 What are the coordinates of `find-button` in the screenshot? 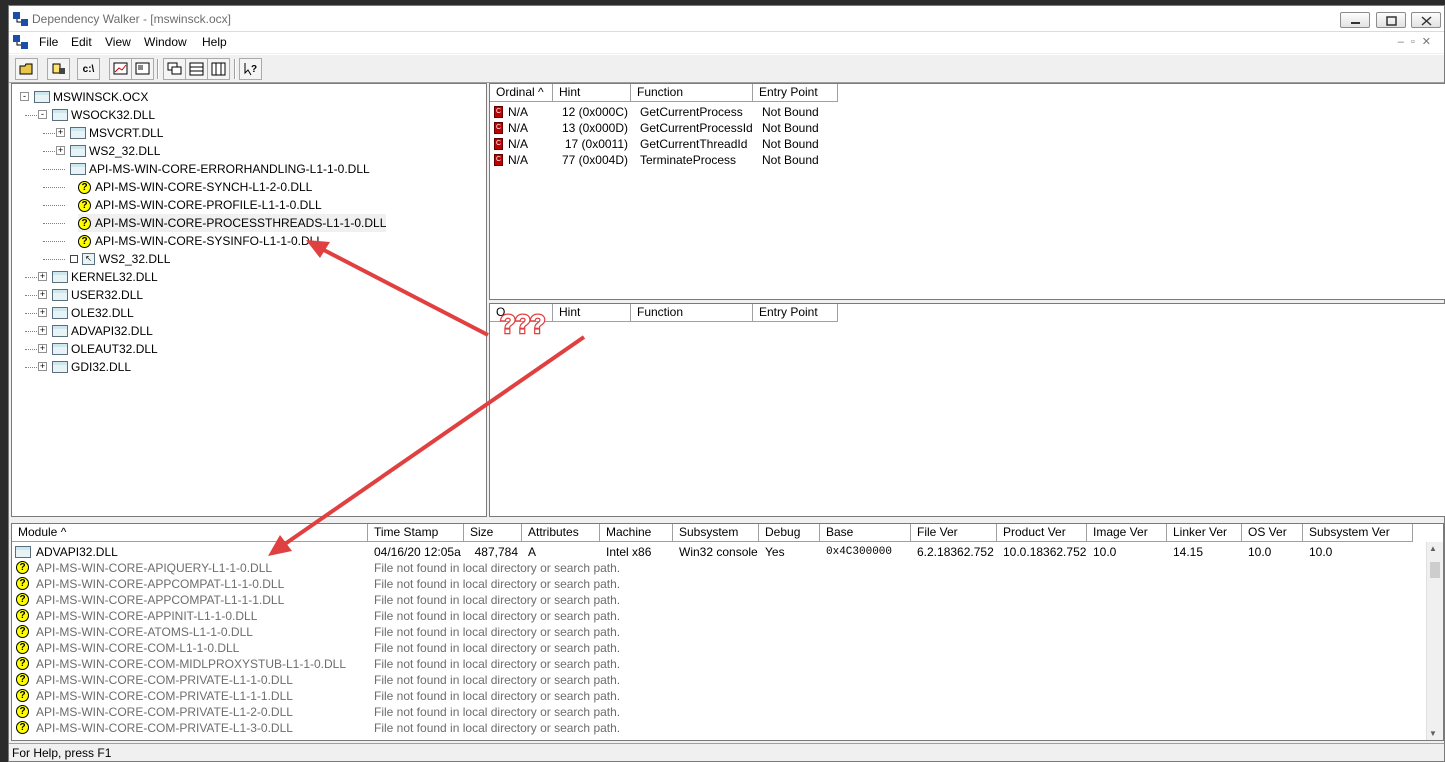 It's located at (58, 69).